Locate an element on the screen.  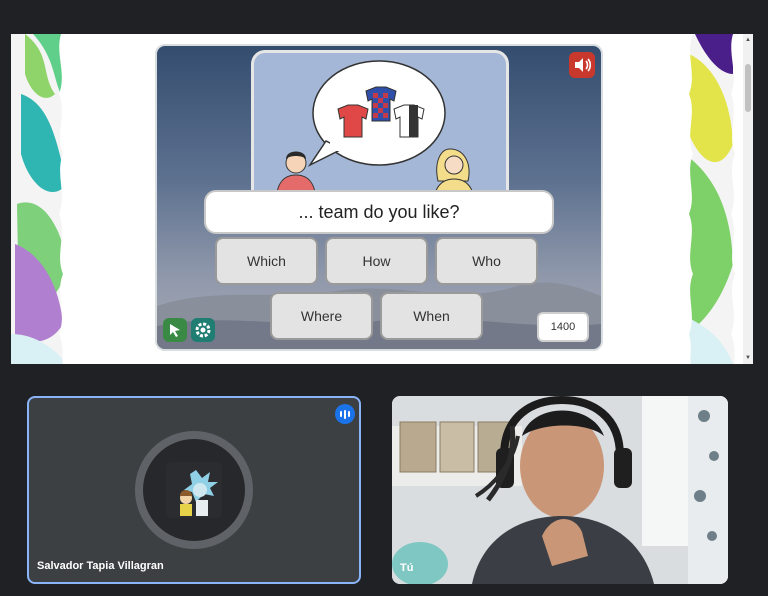
scroll-up-arrow-icon: ▲ is located at coordinates (748, 40).